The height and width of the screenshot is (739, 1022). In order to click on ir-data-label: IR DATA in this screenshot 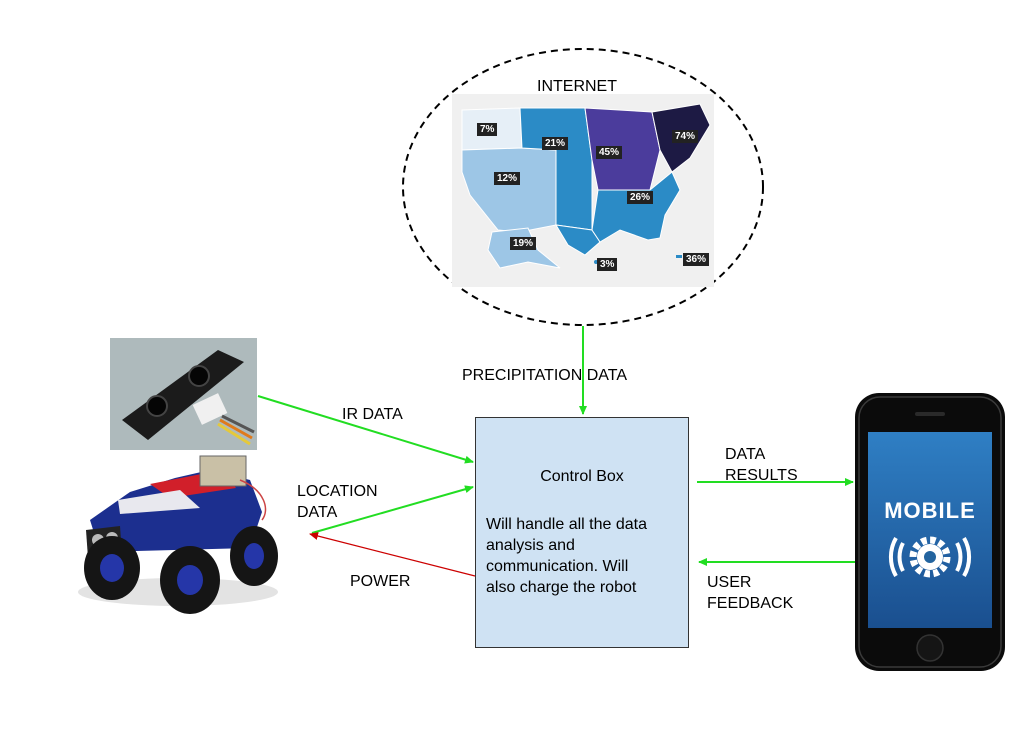, I will do `click(372, 414)`.